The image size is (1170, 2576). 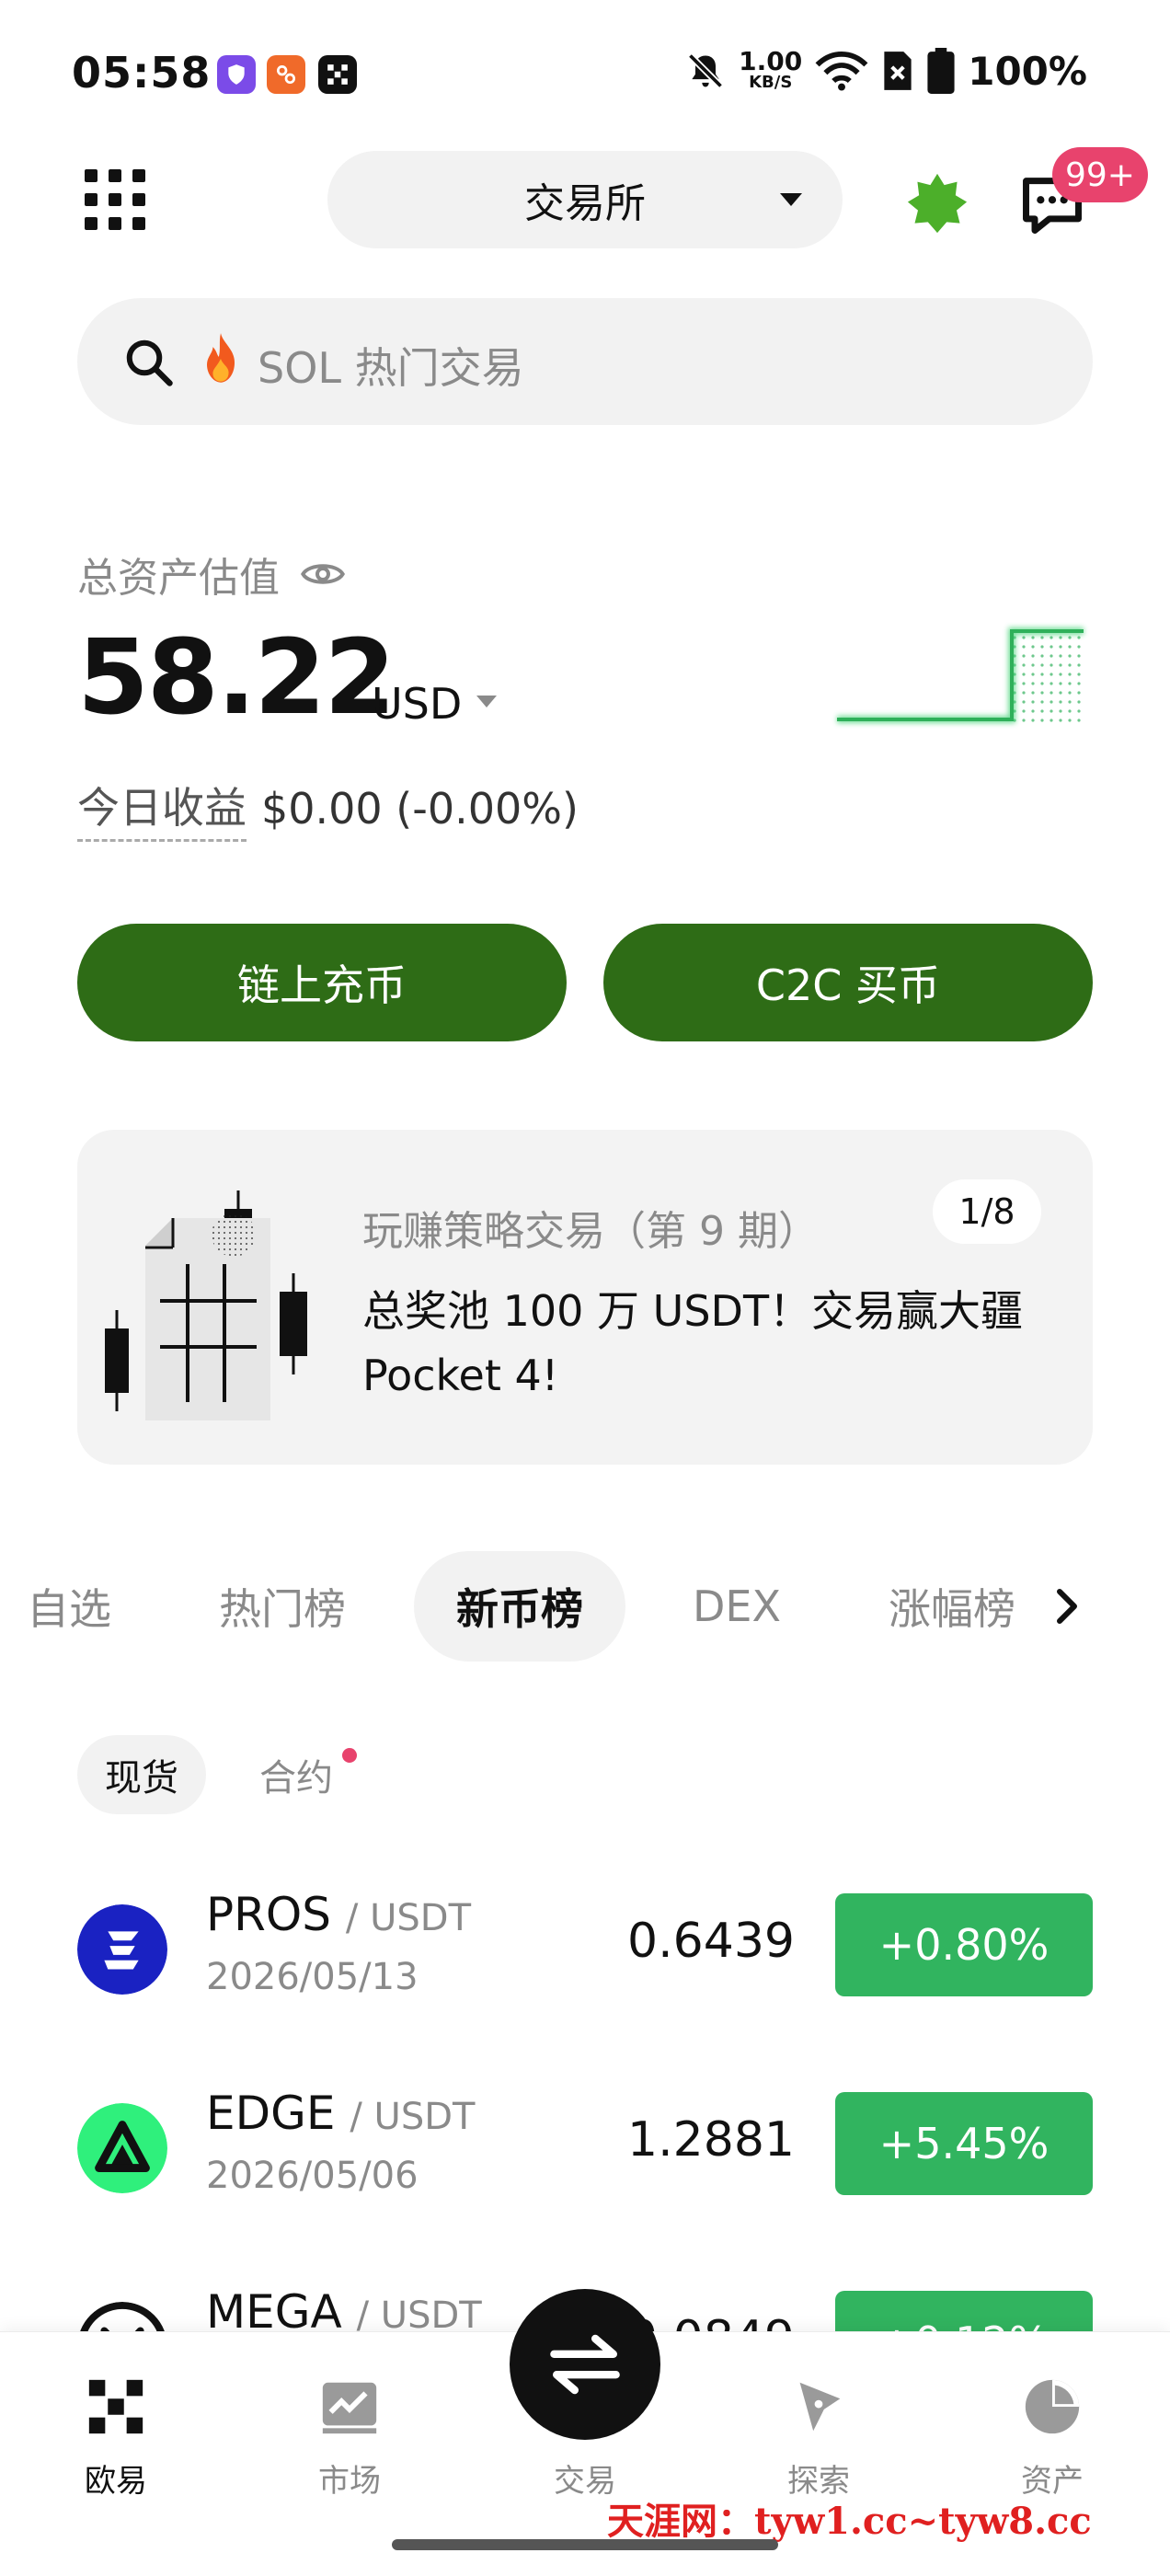 What do you see at coordinates (122, 2148) in the screenshot?
I see `edge-coin-icon` at bounding box center [122, 2148].